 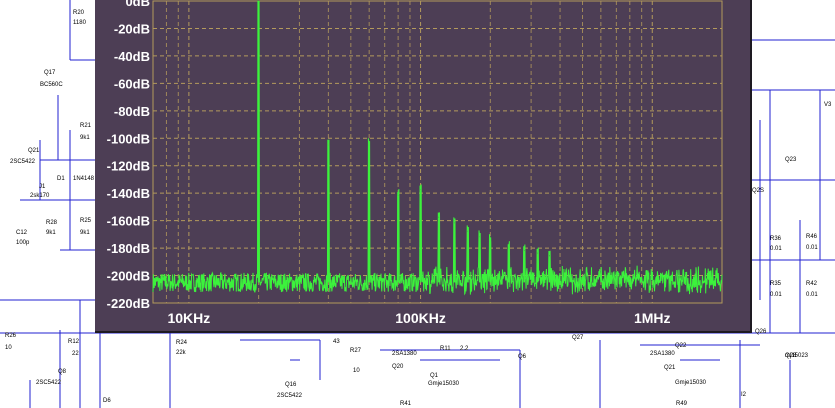 What do you see at coordinates (578, 338) in the screenshot?
I see `schem-label: Q27` at bounding box center [578, 338].